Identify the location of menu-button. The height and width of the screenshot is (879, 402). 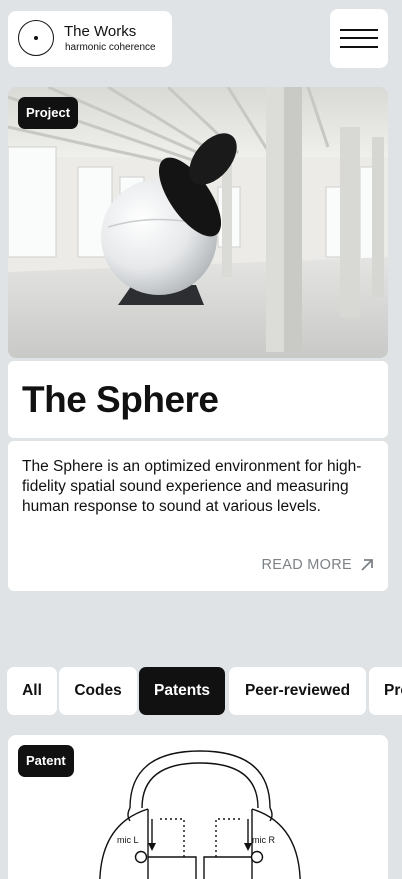
(359, 38).